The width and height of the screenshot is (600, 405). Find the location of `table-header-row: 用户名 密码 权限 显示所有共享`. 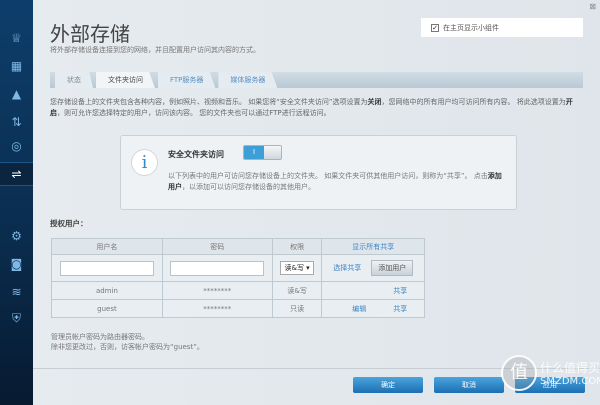

table-header-row: 用户名 密码 权限 显示所有共享 is located at coordinates (238, 246).